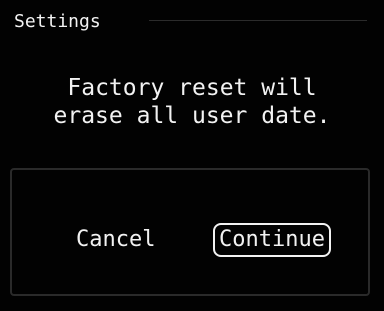 This screenshot has height=311, width=384. I want to click on message-line-2: erase all user date., so click(192, 116).